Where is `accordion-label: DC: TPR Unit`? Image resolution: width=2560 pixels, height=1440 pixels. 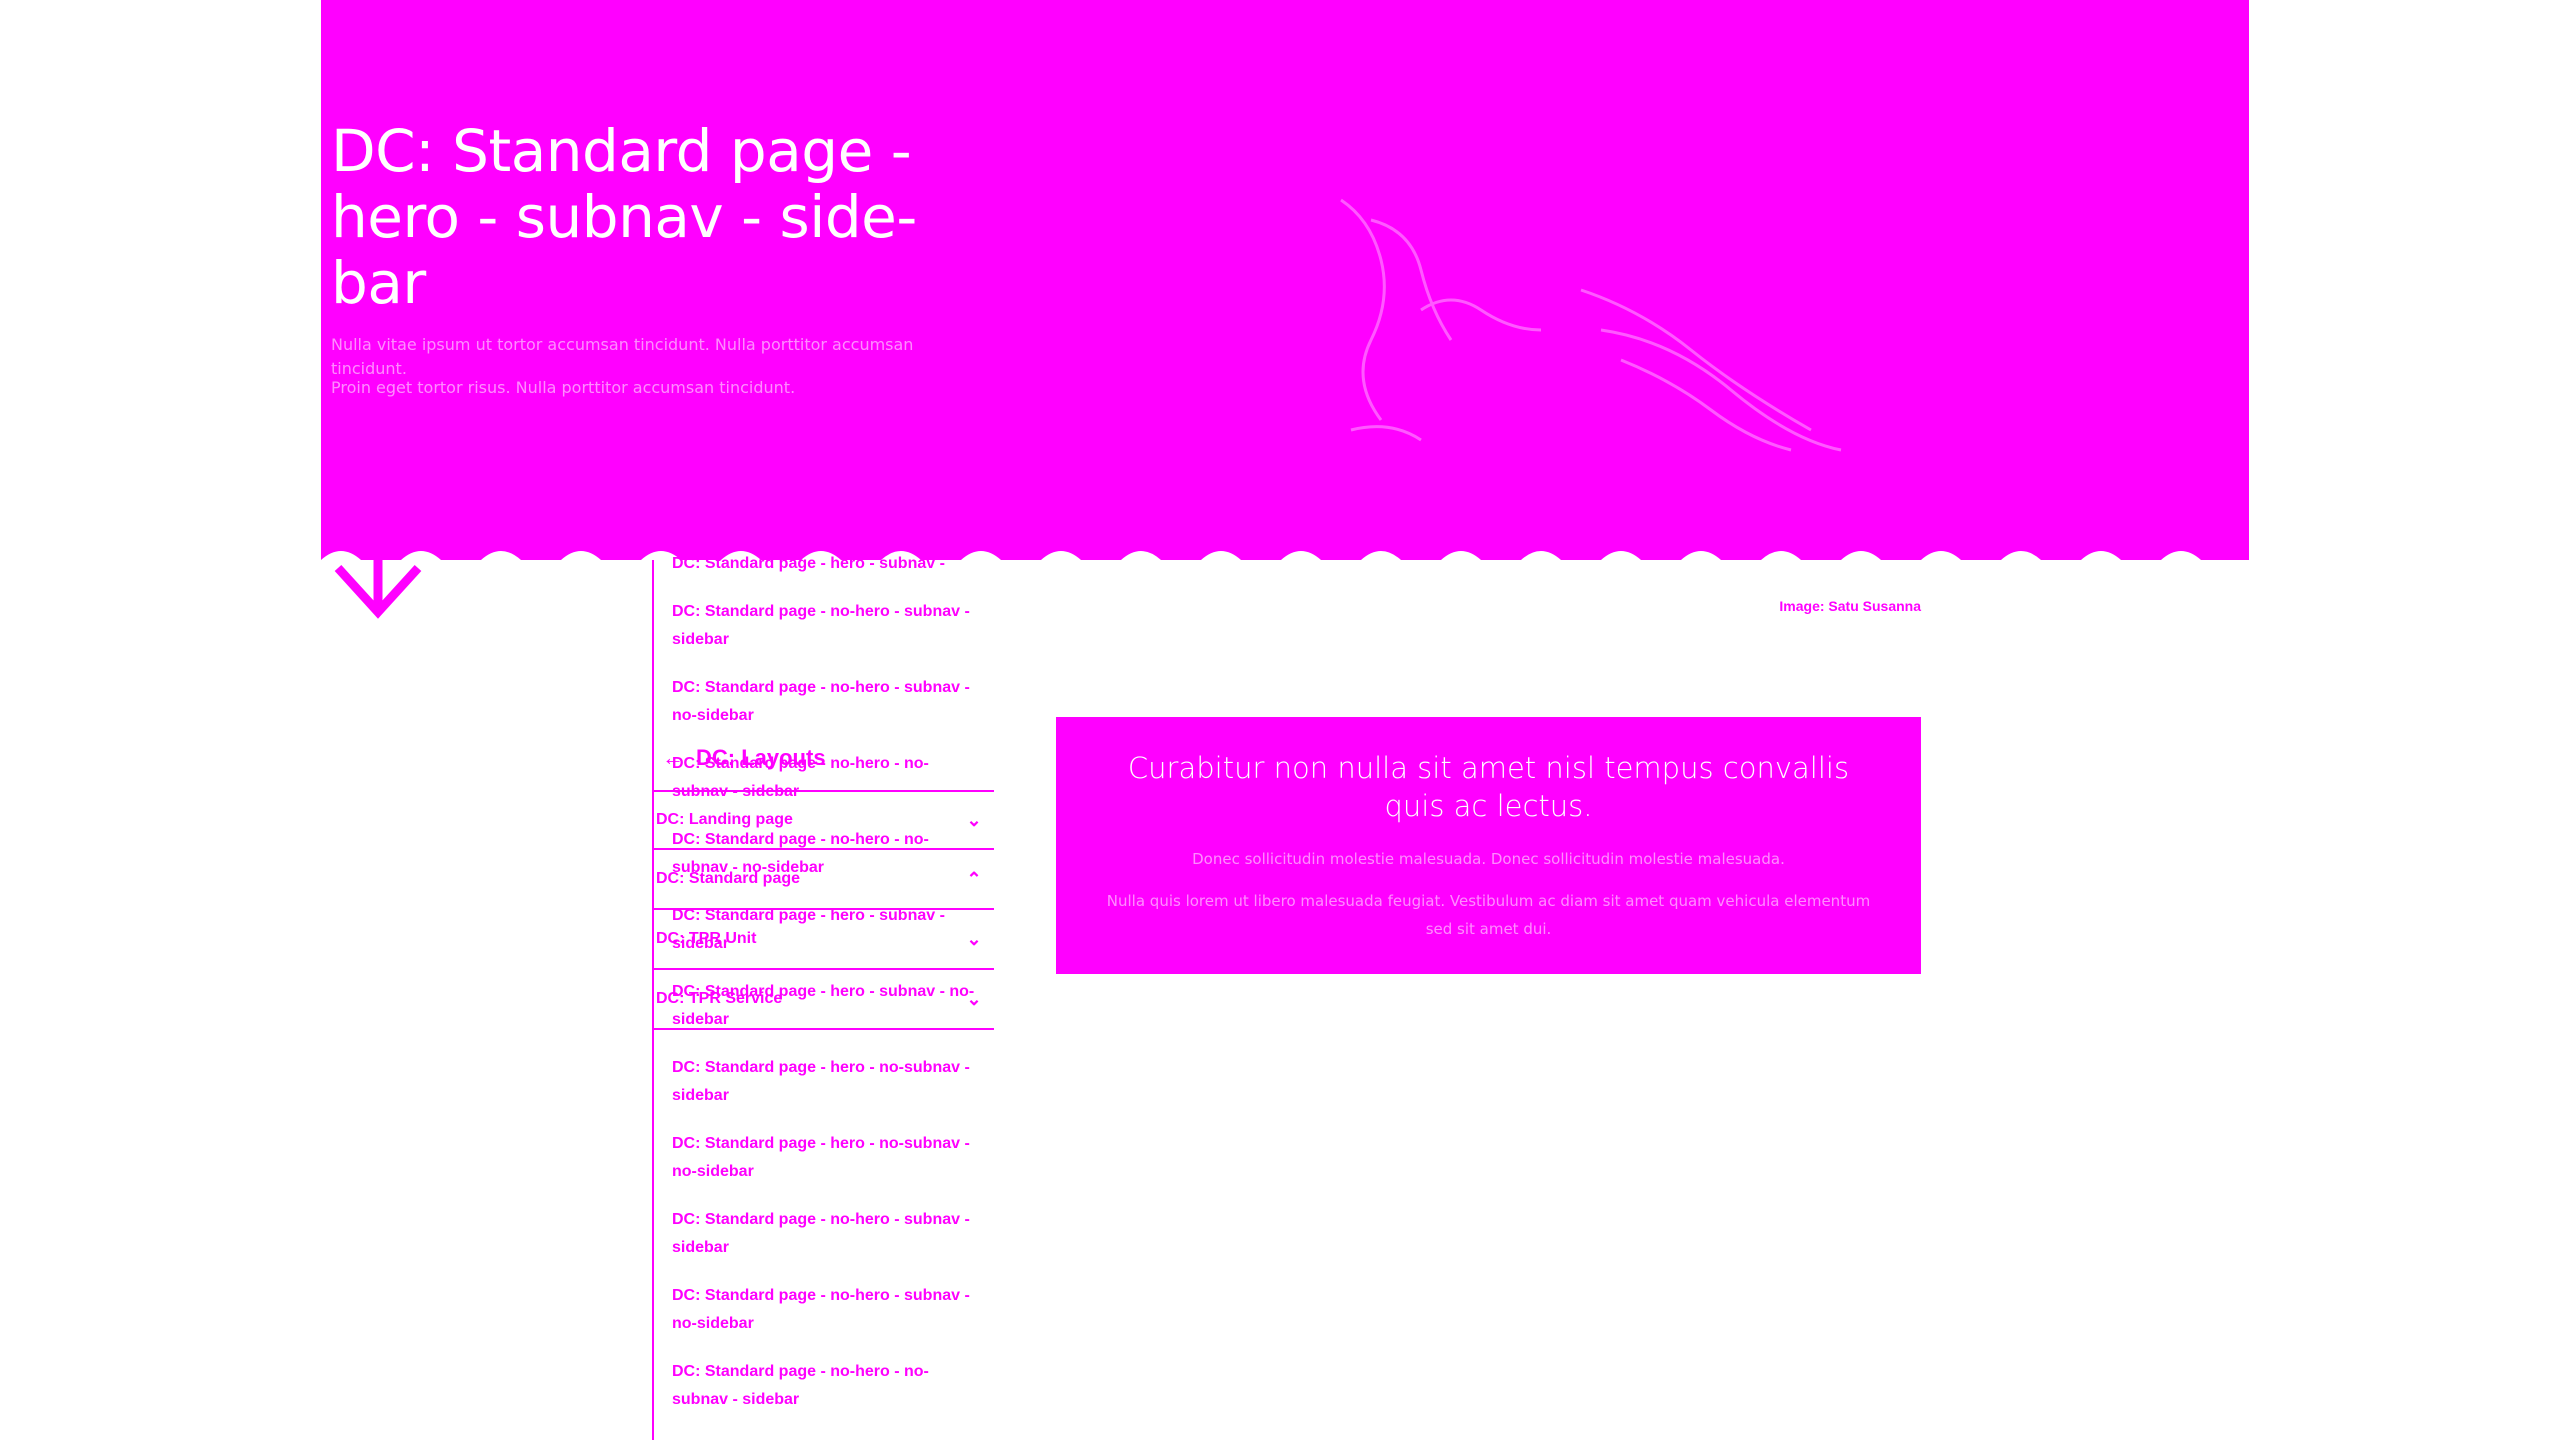 accordion-label: DC: TPR Unit is located at coordinates (706, 938).